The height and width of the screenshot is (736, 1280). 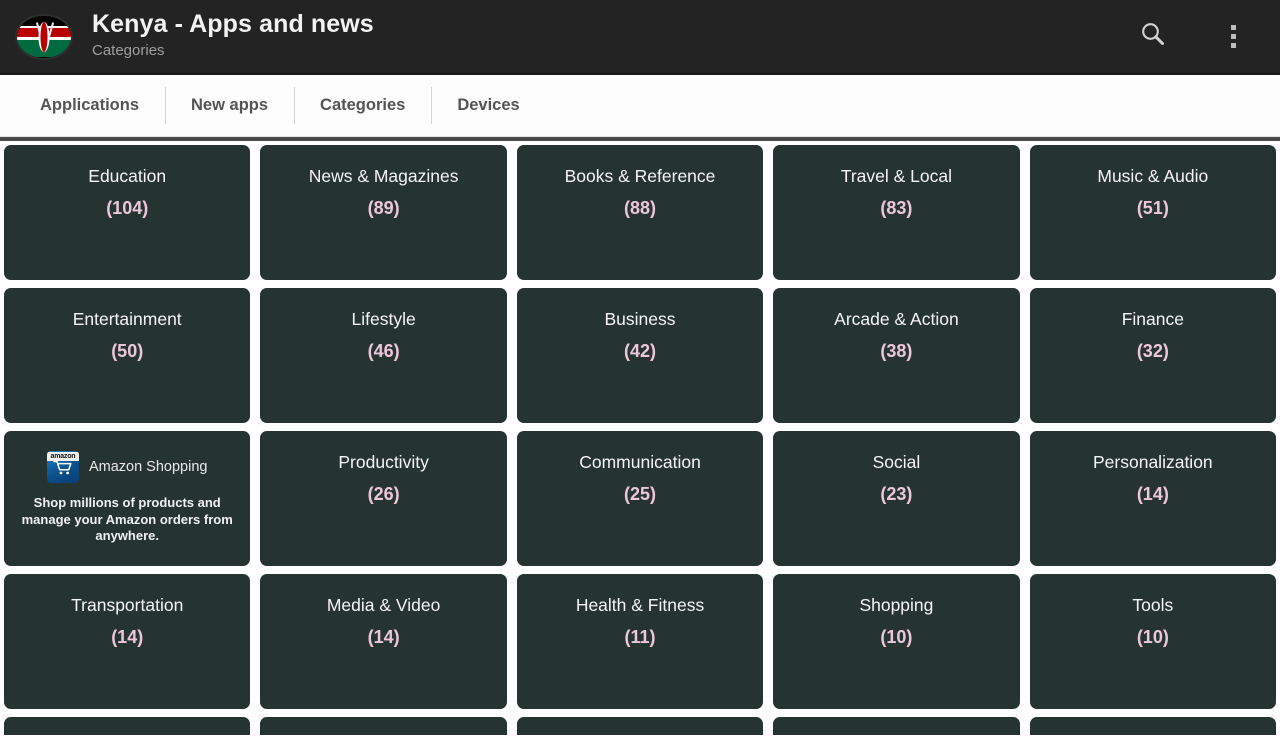 What do you see at coordinates (1152, 351) in the screenshot?
I see `category-count: (32)` at bounding box center [1152, 351].